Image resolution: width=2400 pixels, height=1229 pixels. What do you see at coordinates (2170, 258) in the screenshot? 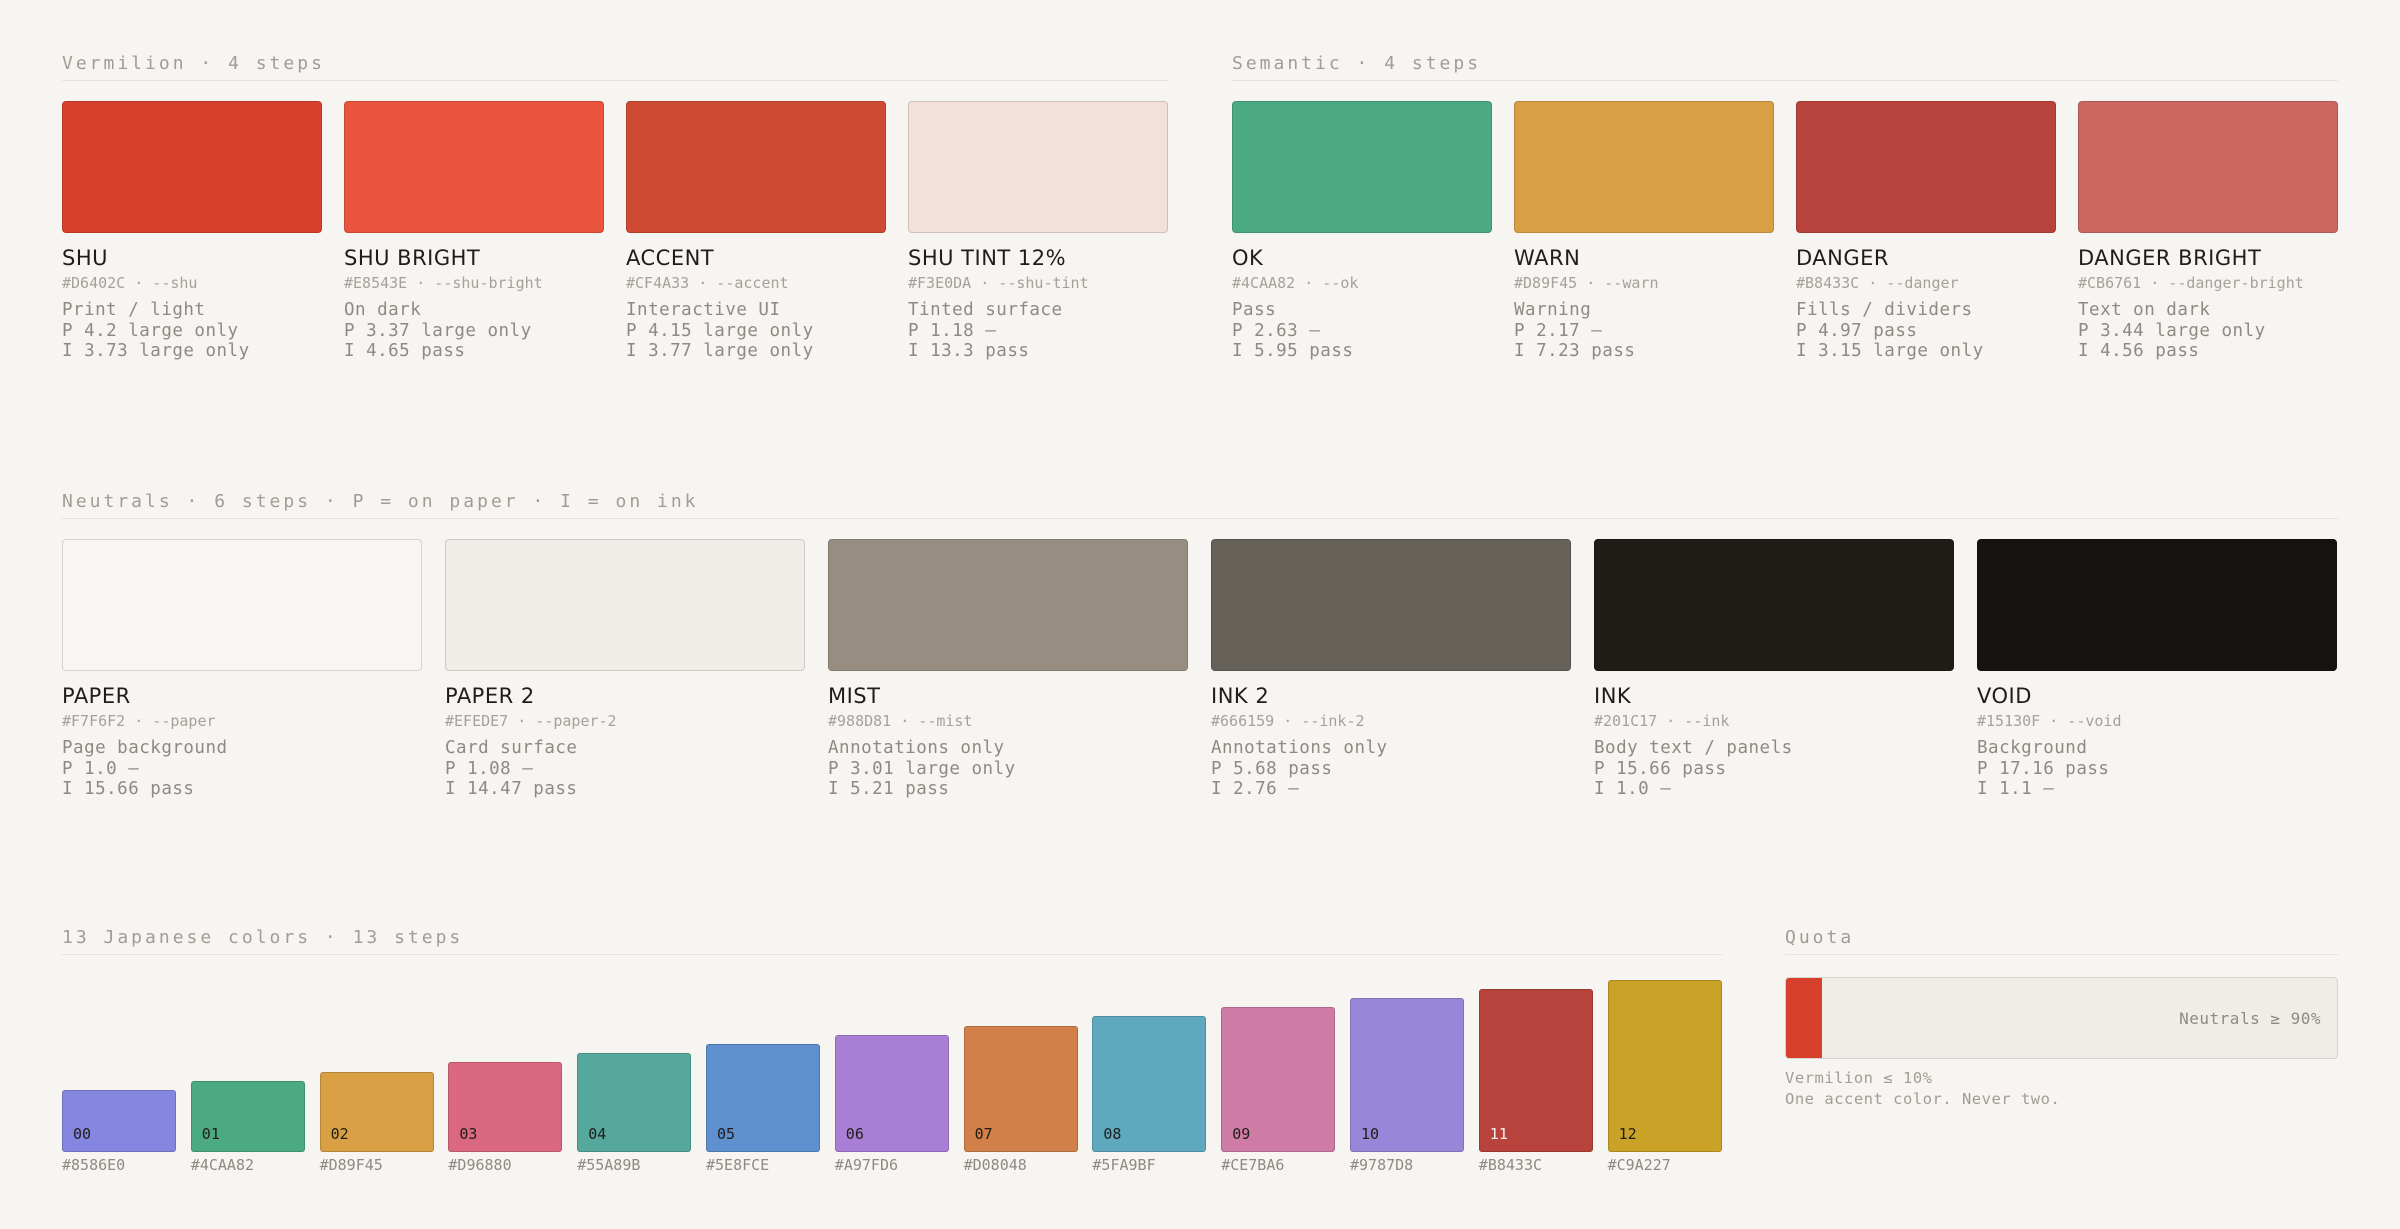
I see `color-name: DANGER BRIGHT` at bounding box center [2170, 258].